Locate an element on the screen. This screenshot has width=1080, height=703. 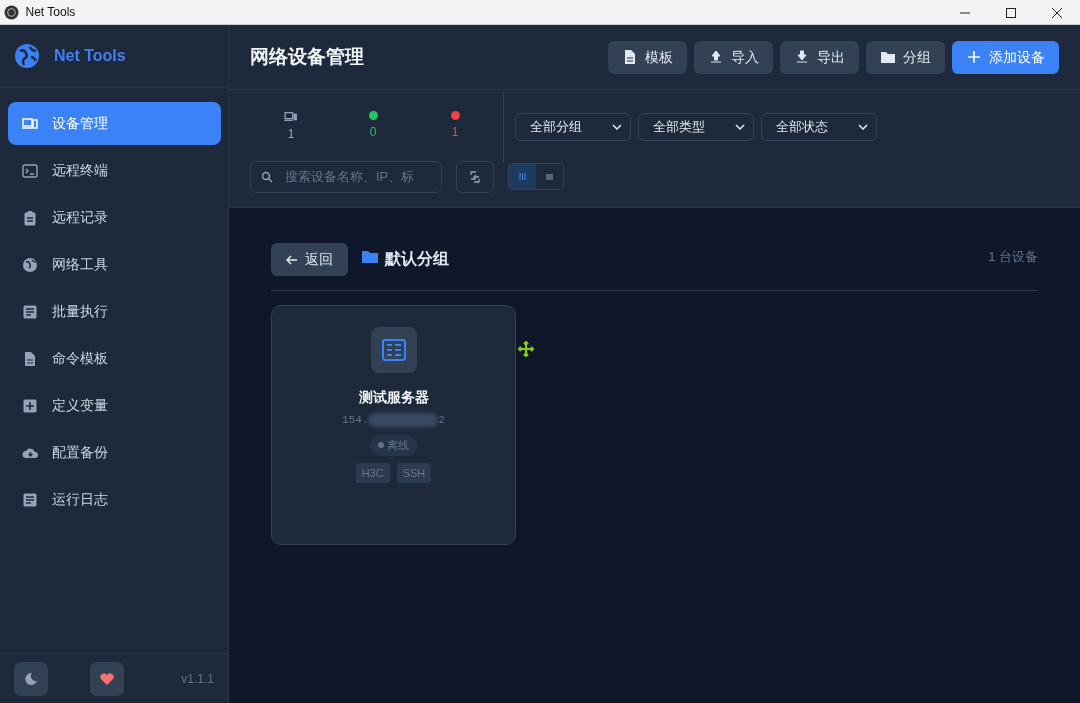
sidebar-item: 运行日志 is located at coordinates (114, 499).